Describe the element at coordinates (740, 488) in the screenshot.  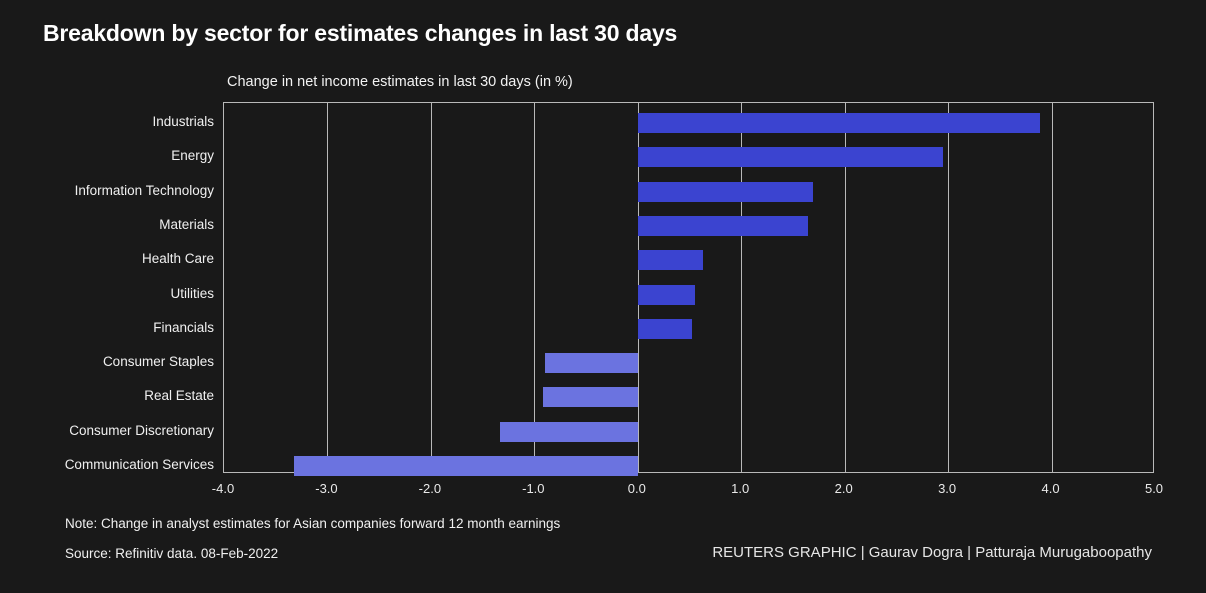
I see `x-axis-tick-label: 1.0` at that location.